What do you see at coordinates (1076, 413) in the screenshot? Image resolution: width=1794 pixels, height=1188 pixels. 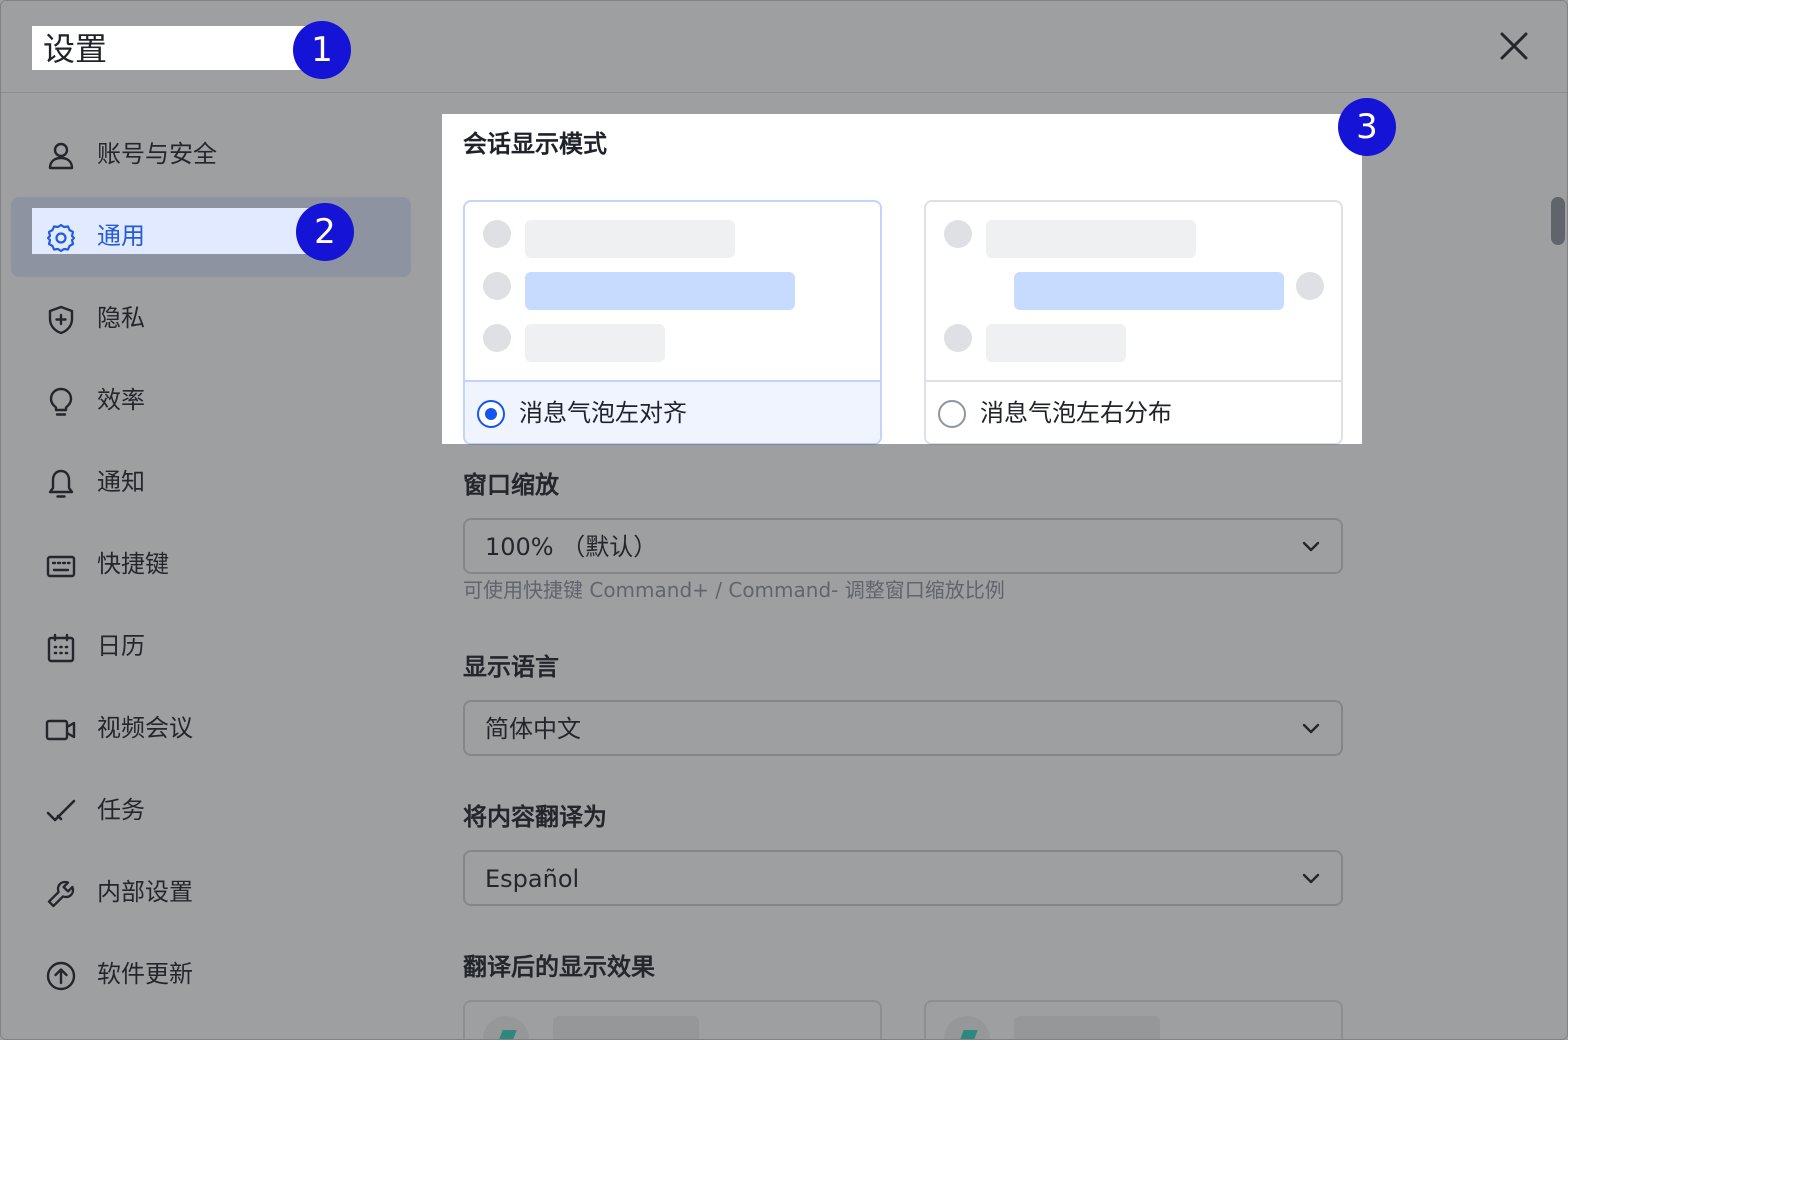 I see `mode-label: 消息气泡左右分布` at bounding box center [1076, 413].